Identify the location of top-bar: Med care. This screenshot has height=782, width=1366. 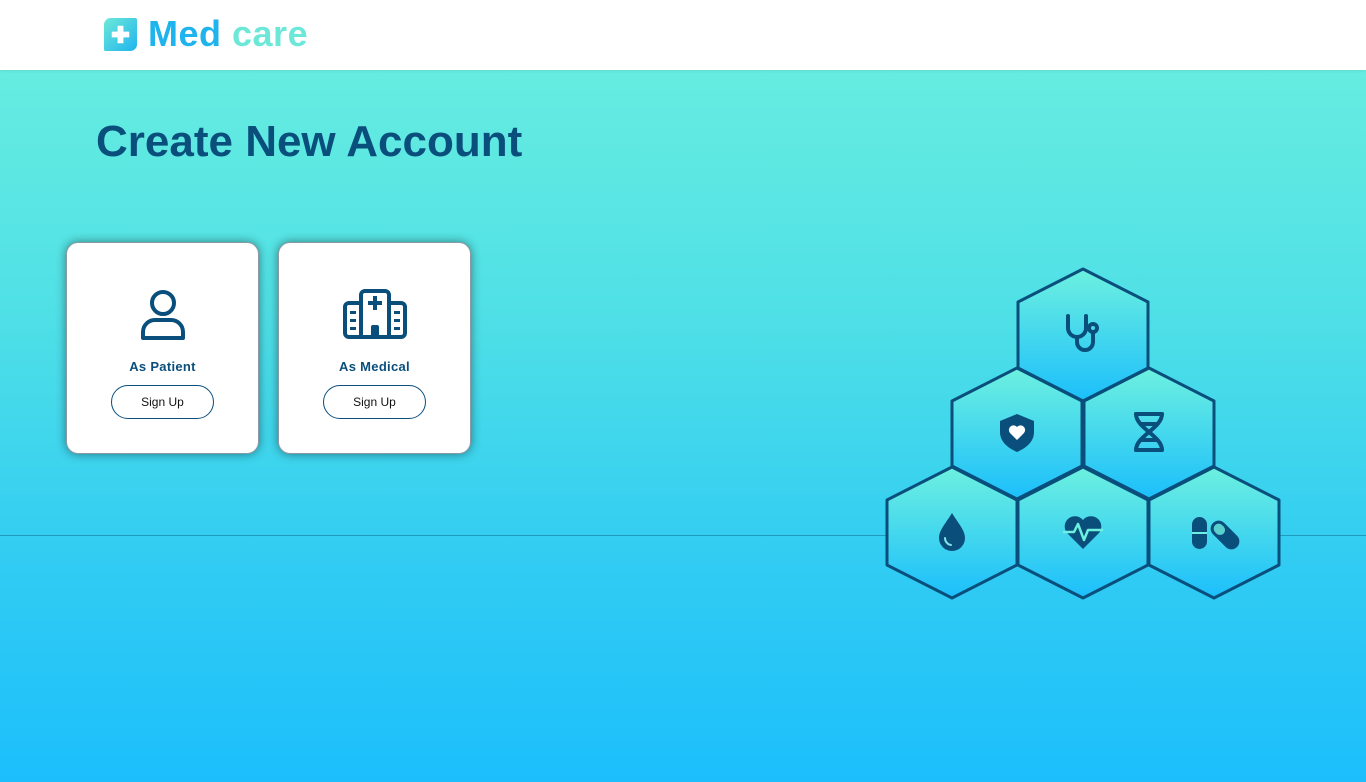
(683, 35).